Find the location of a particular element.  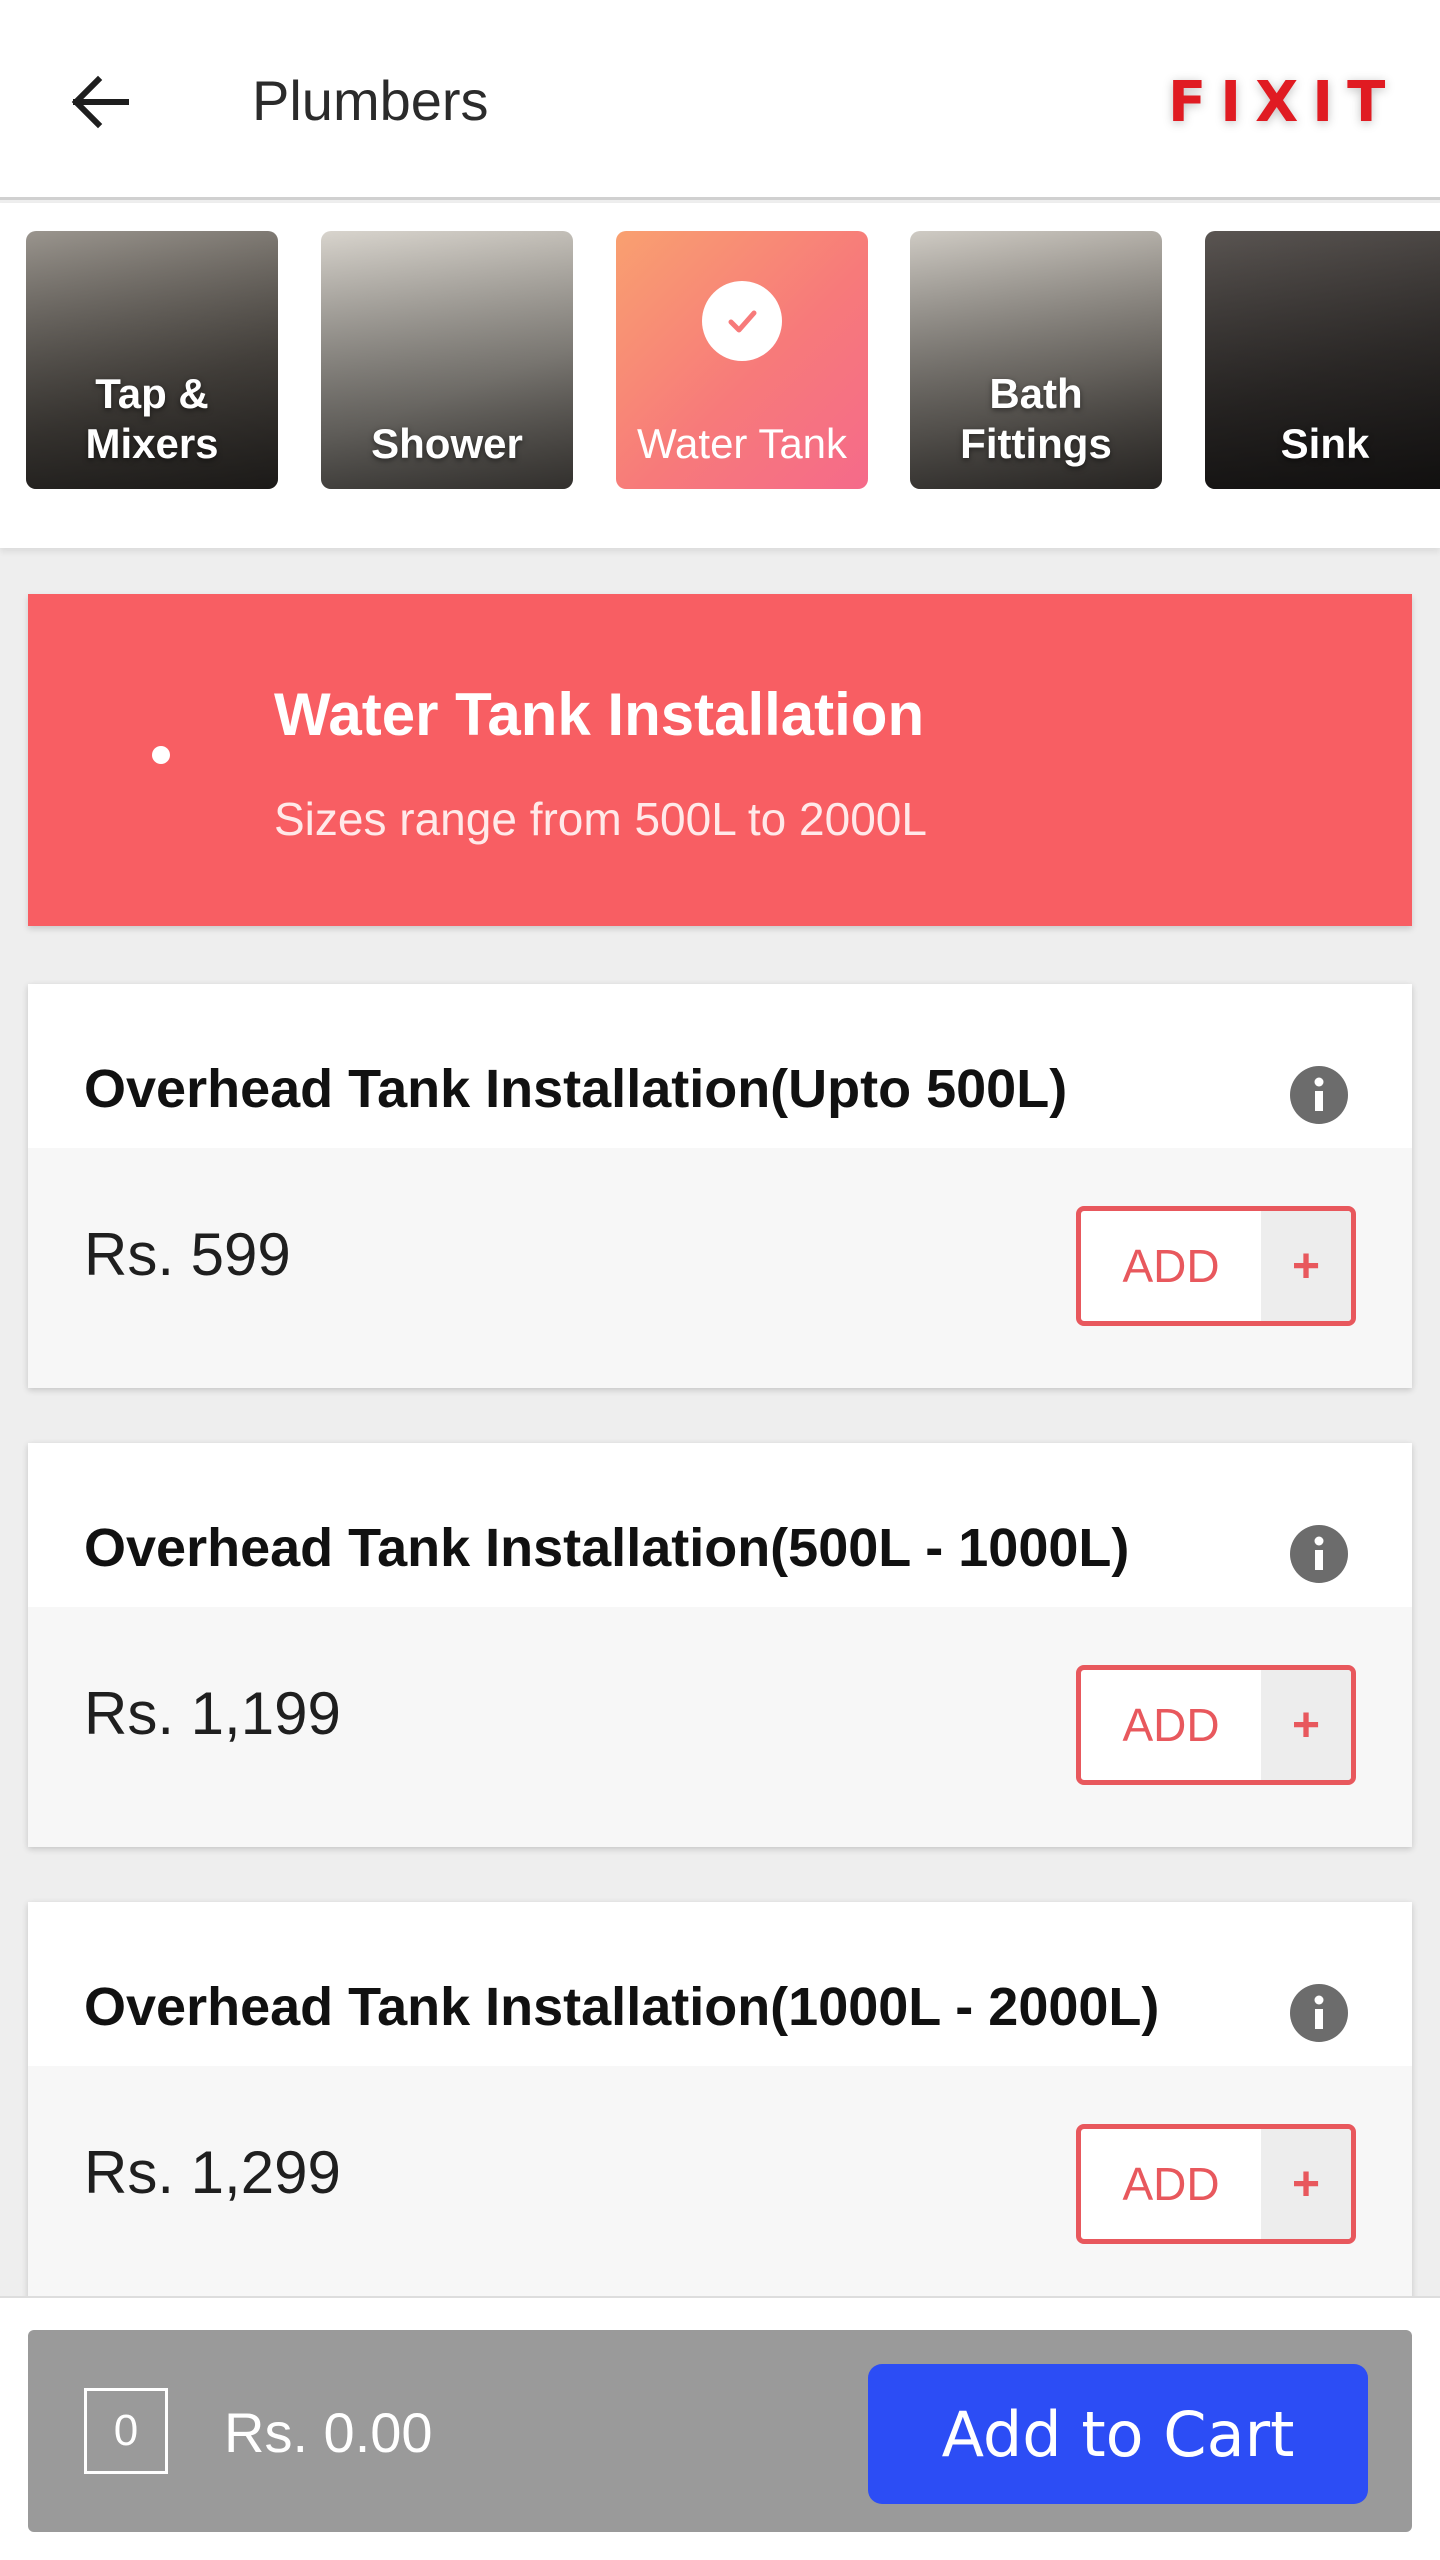

arrow-left-icon is located at coordinates (100, 102).